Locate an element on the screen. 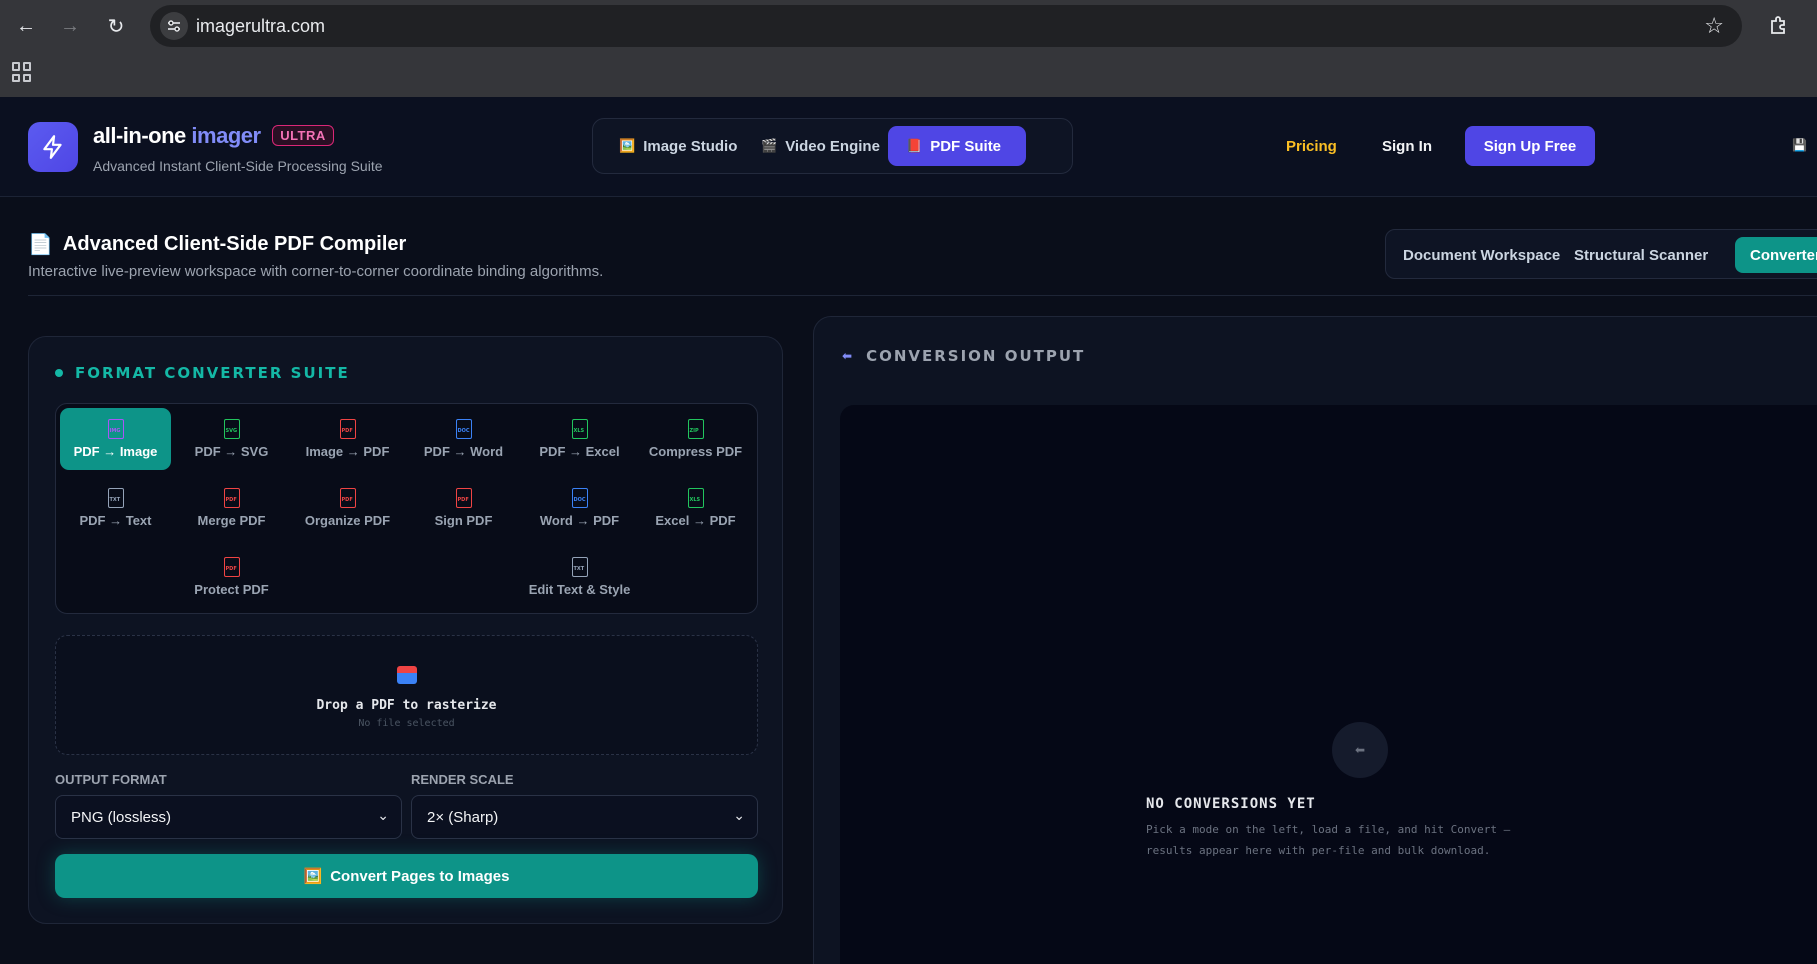 Image resolution: width=1817 pixels, height=964 pixels. chevron-down-icon: ⌄ is located at coordinates (383, 815).